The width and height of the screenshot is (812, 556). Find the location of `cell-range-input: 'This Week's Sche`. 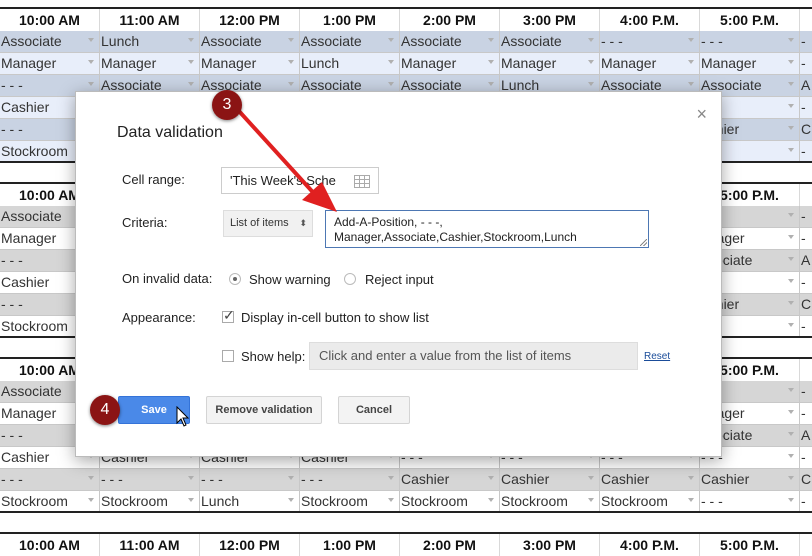

cell-range-input: 'This Week's Sche is located at coordinates (300, 180).